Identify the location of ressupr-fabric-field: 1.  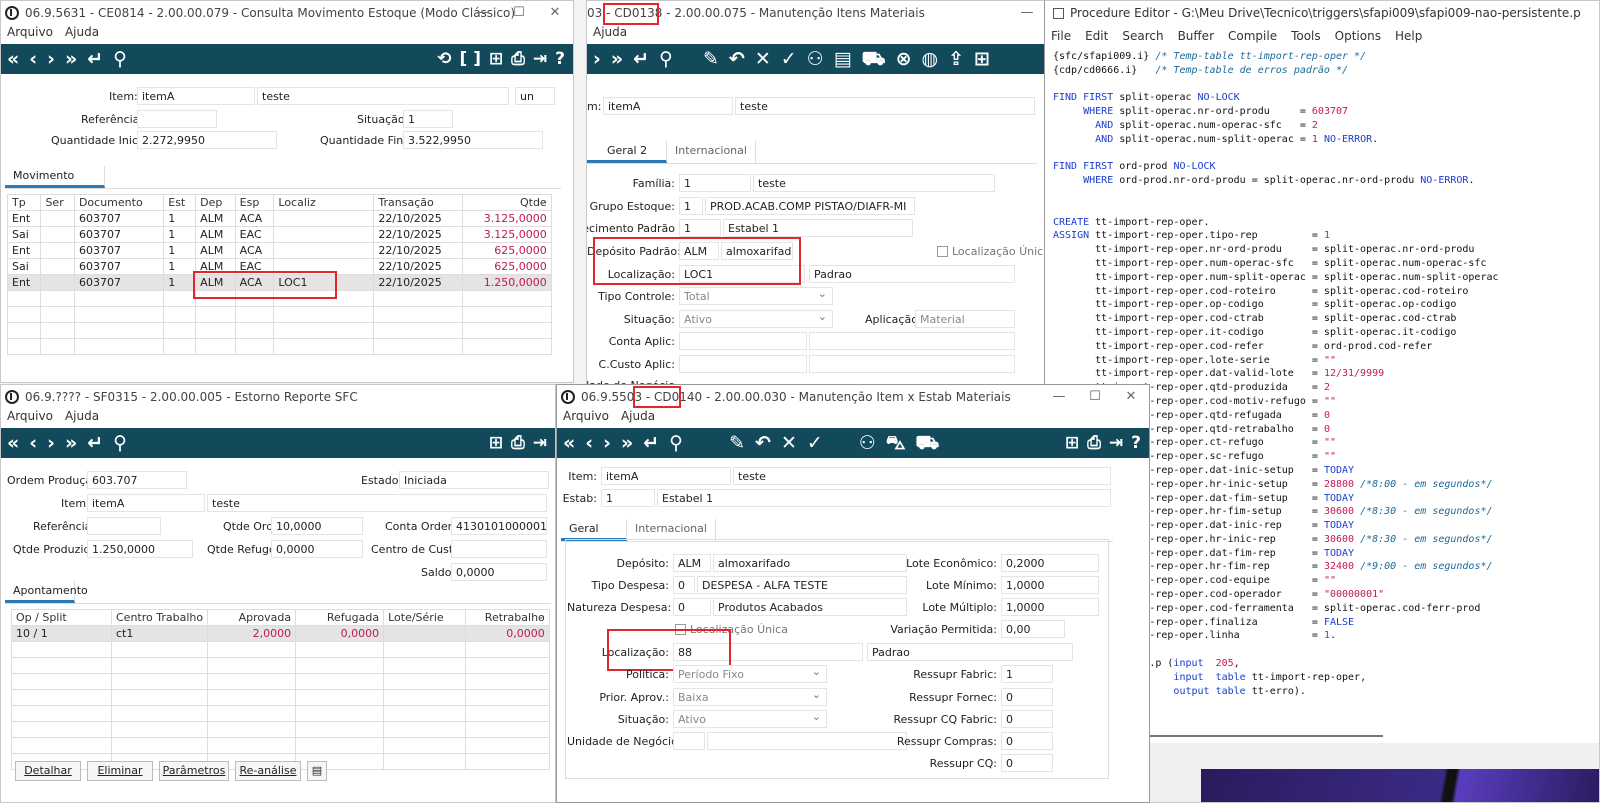
(1027, 674).